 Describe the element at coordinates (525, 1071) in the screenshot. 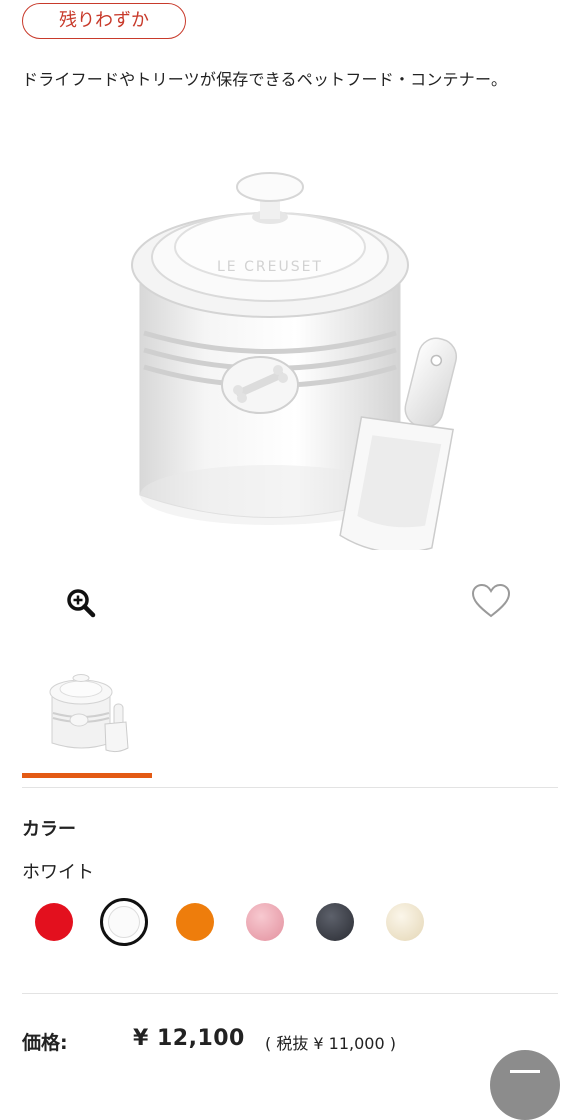

I see `menu-icon` at that location.